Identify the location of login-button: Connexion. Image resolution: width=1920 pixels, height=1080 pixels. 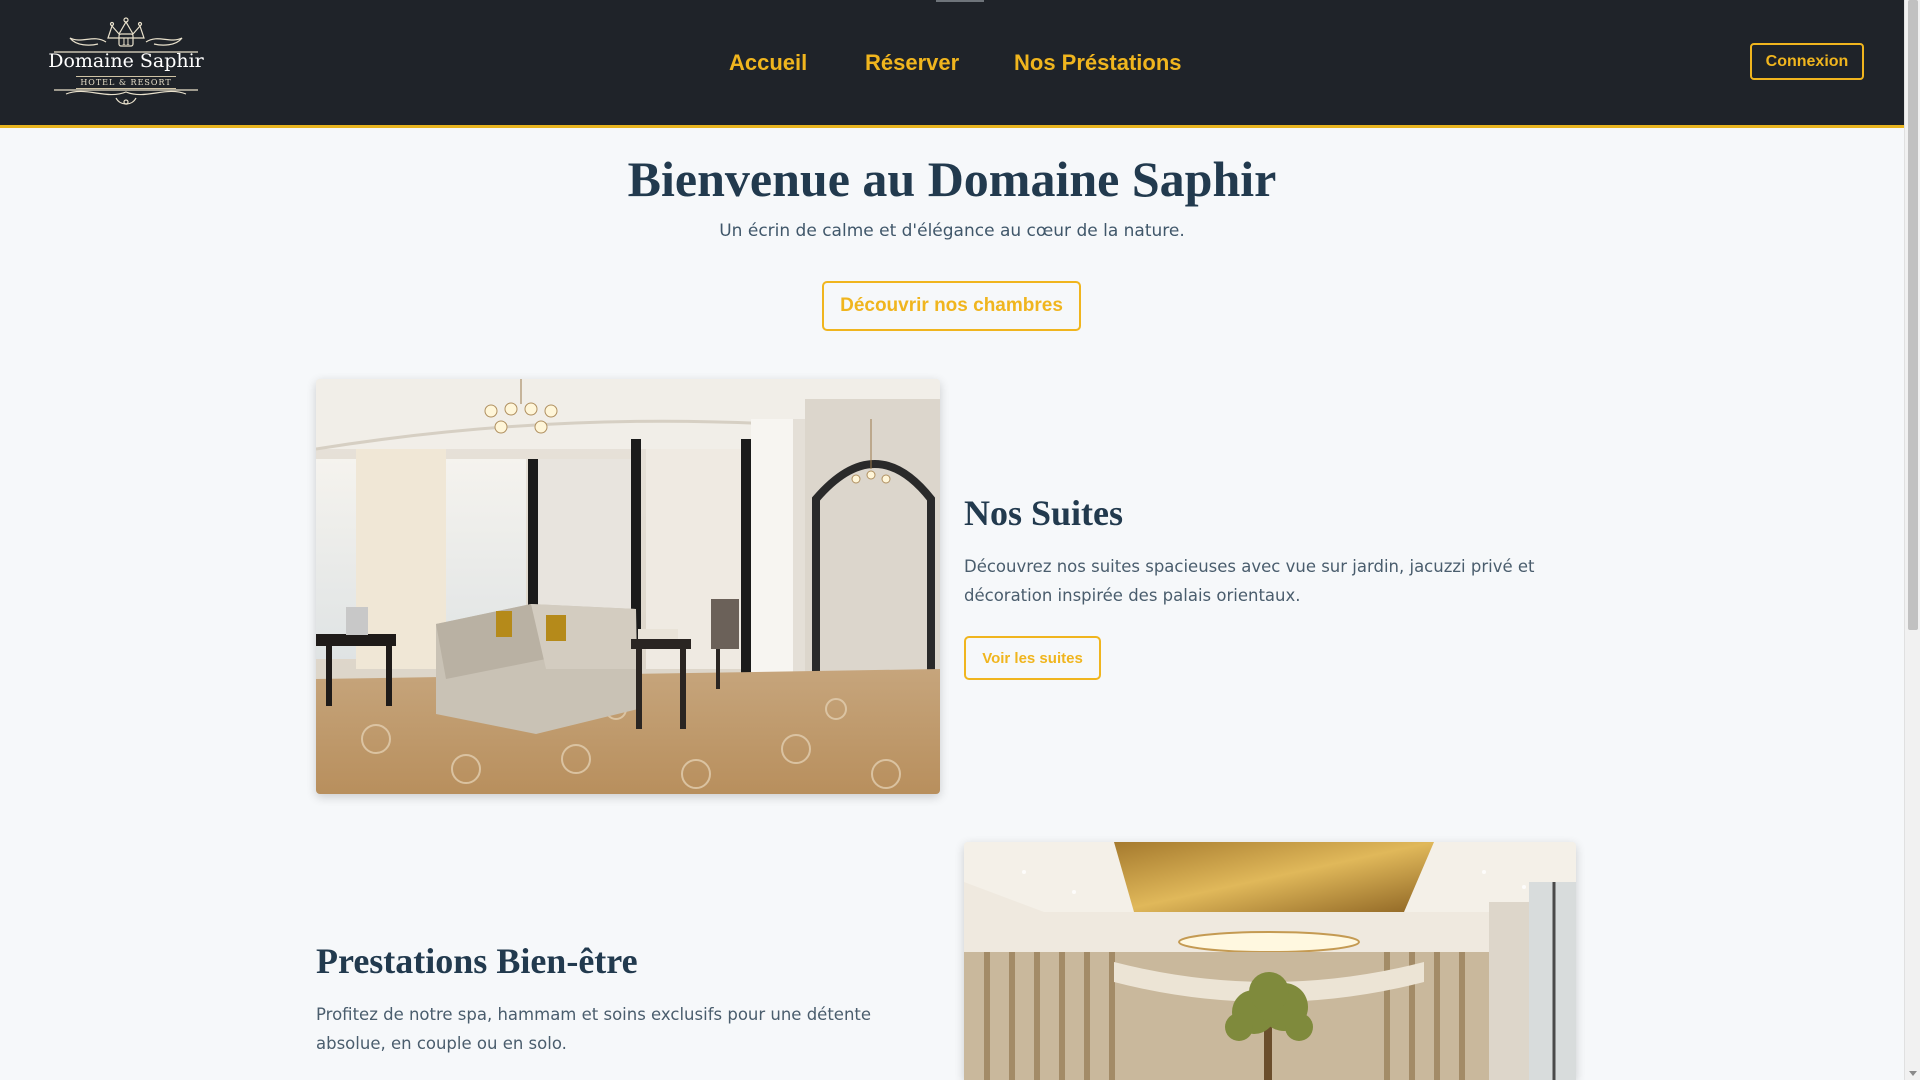
(1807, 61).